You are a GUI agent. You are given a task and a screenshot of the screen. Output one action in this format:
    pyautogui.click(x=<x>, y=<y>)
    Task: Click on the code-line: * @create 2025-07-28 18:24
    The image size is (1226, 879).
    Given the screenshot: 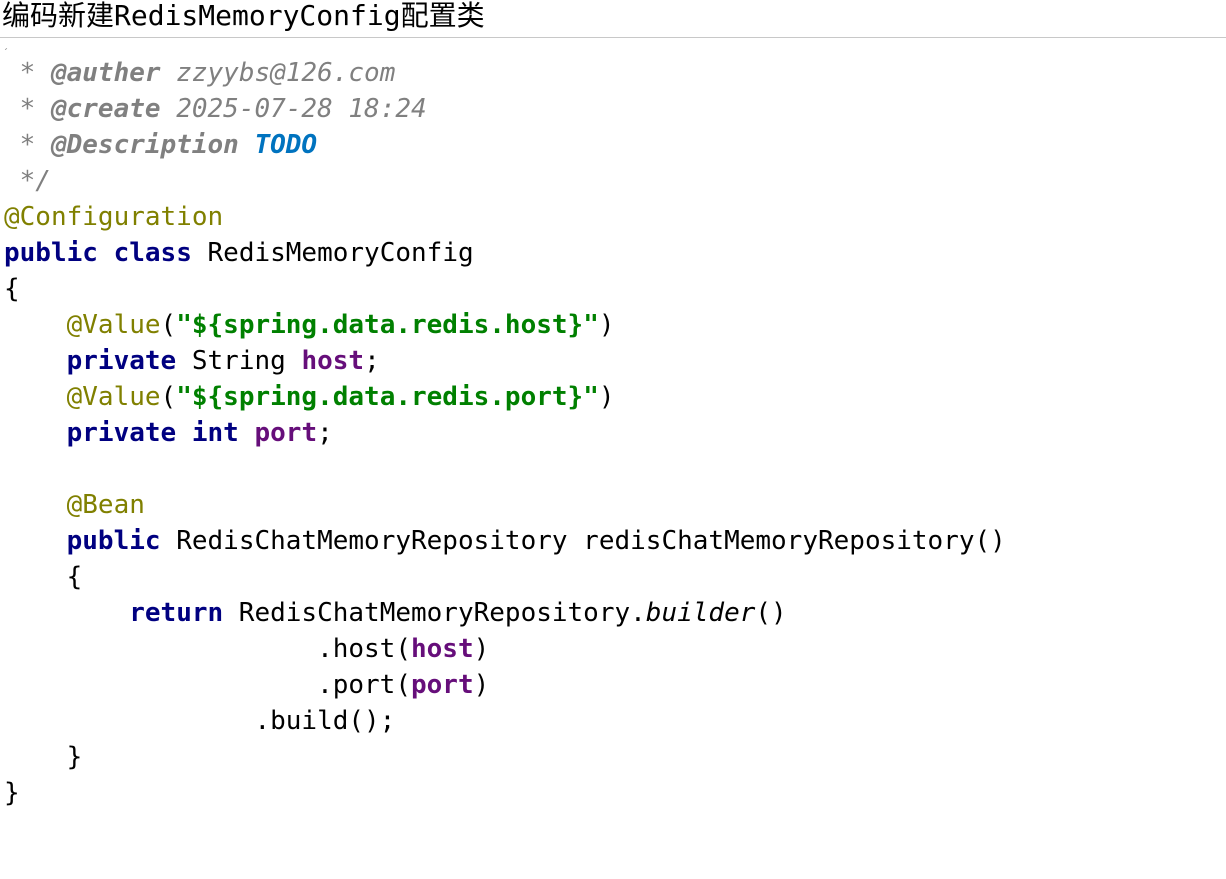 What is the action you would take?
    pyautogui.click(x=505, y=109)
    